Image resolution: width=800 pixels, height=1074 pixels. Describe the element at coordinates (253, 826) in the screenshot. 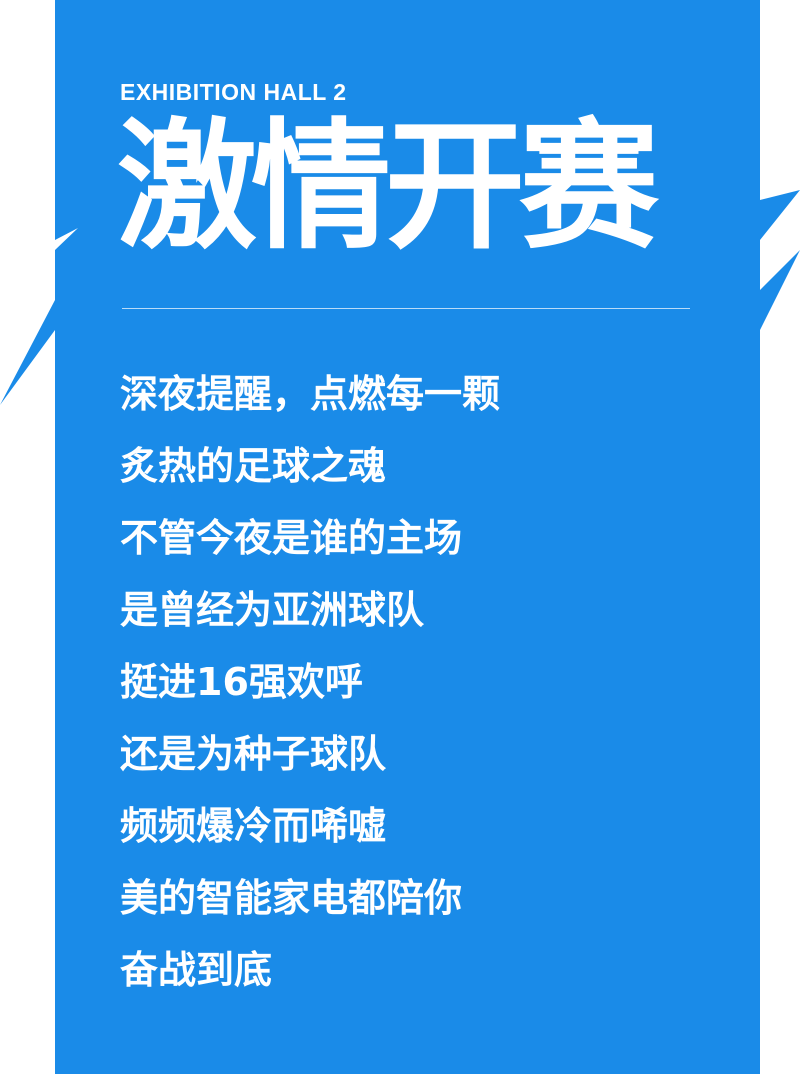

I see `body-line-7: 频频爆冷而唏嘘` at that location.